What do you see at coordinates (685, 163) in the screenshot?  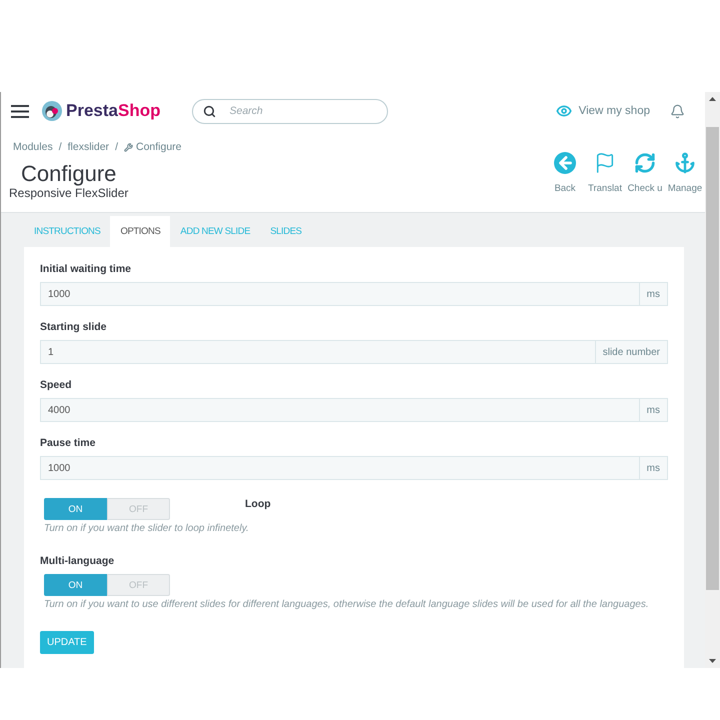 I see `anchor-icon` at bounding box center [685, 163].